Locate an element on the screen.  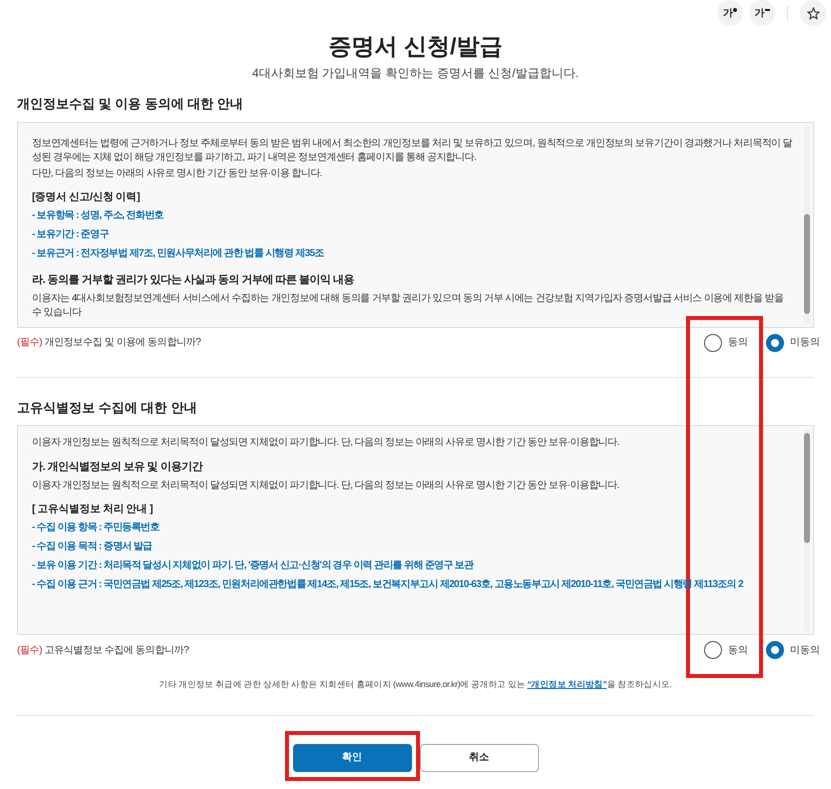
section-title: 고유식별정보 수집에 대한 안내 is located at coordinates (107, 407).